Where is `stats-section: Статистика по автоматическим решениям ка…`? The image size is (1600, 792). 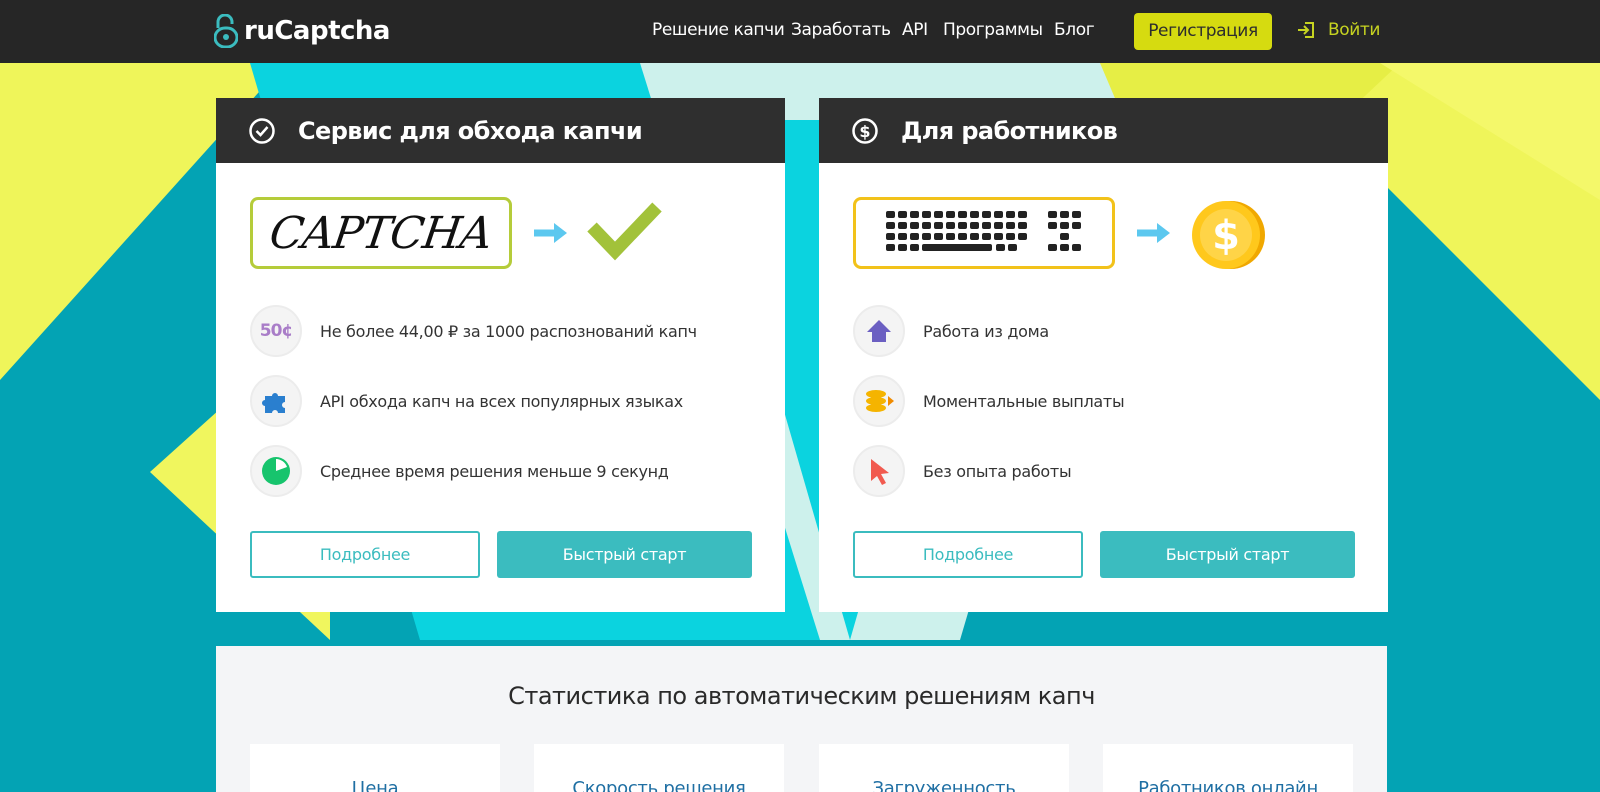 stats-section: Статистика по автоматическим решениям ка… is located at coordinates (801, 719).